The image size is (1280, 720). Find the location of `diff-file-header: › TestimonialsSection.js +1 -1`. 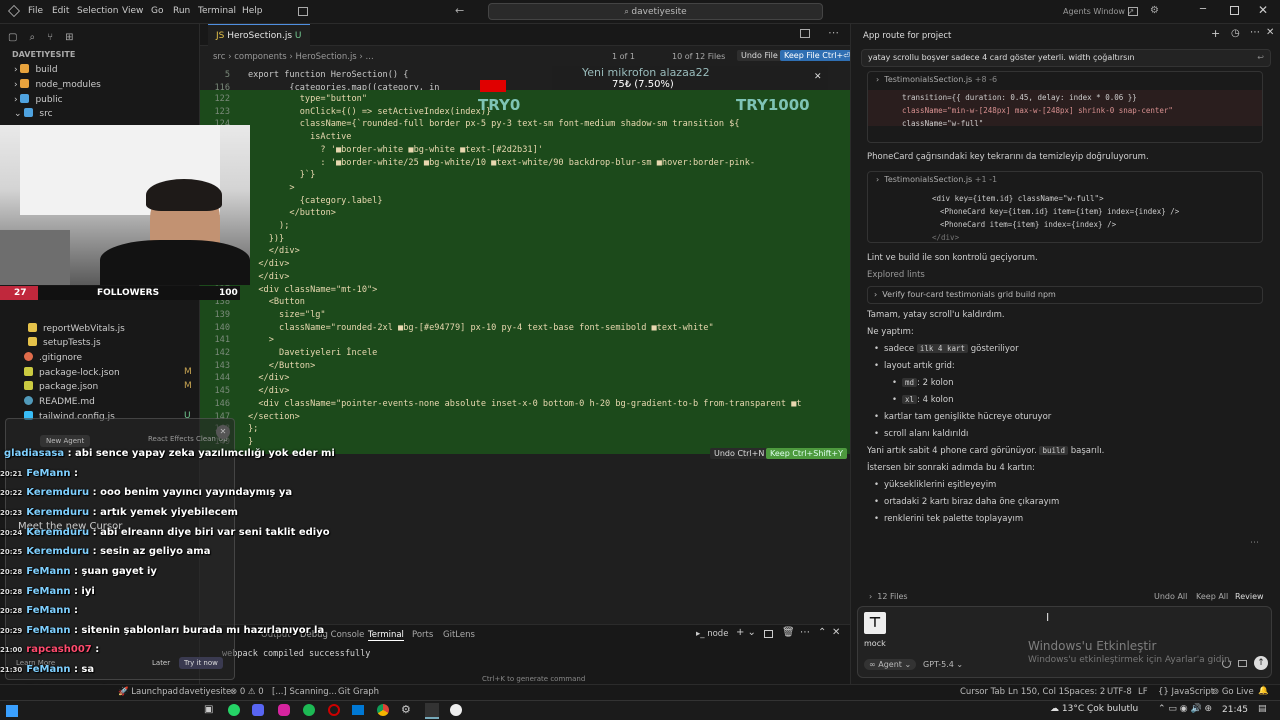

diff-file-header: › TestimonialsSection.js +1 -1 is located at coordinates (936, 179).